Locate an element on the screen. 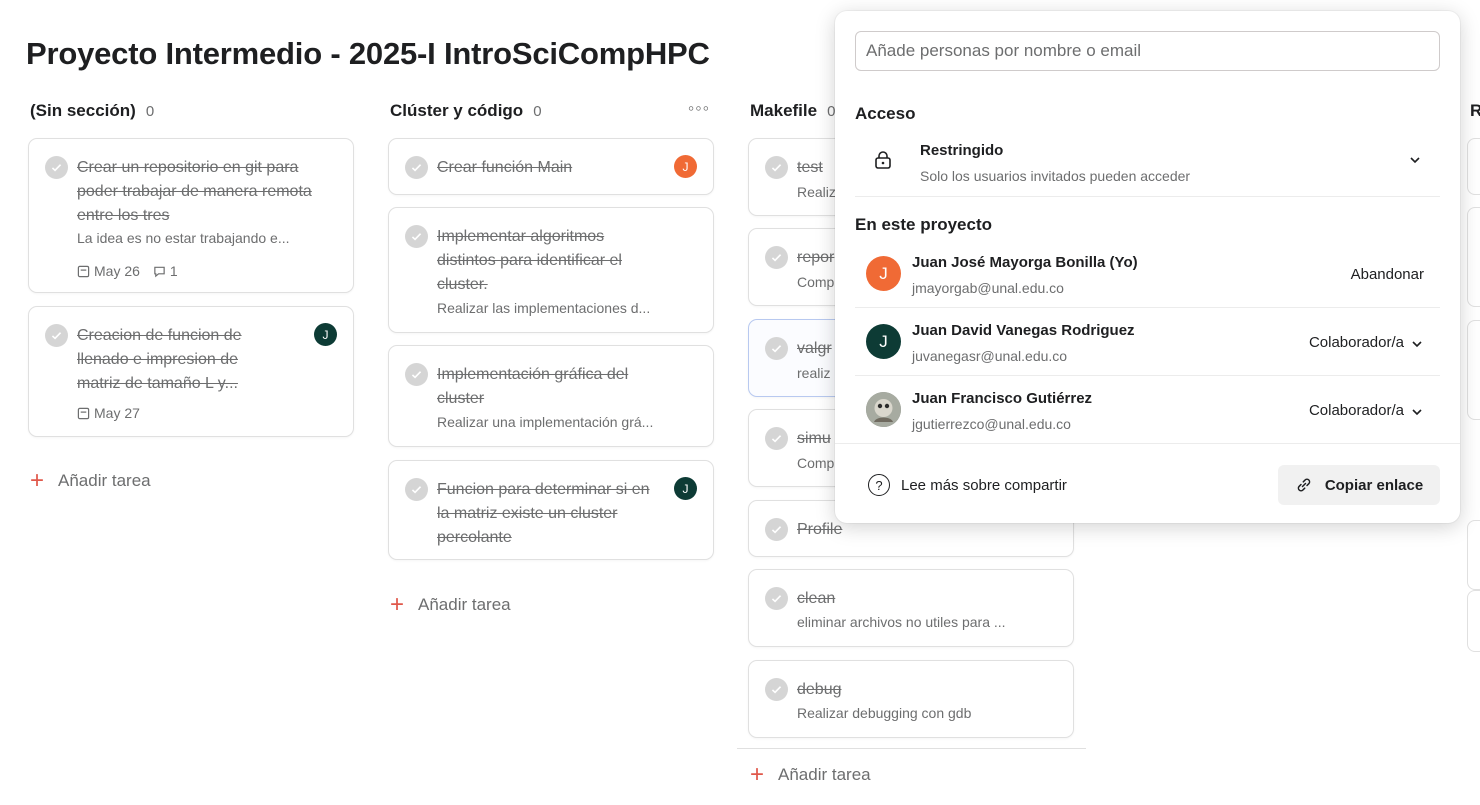 The width and height of the screenshot is (1480, 805). column-header: Clúster y código 0 is located at coordinates (551, 111).